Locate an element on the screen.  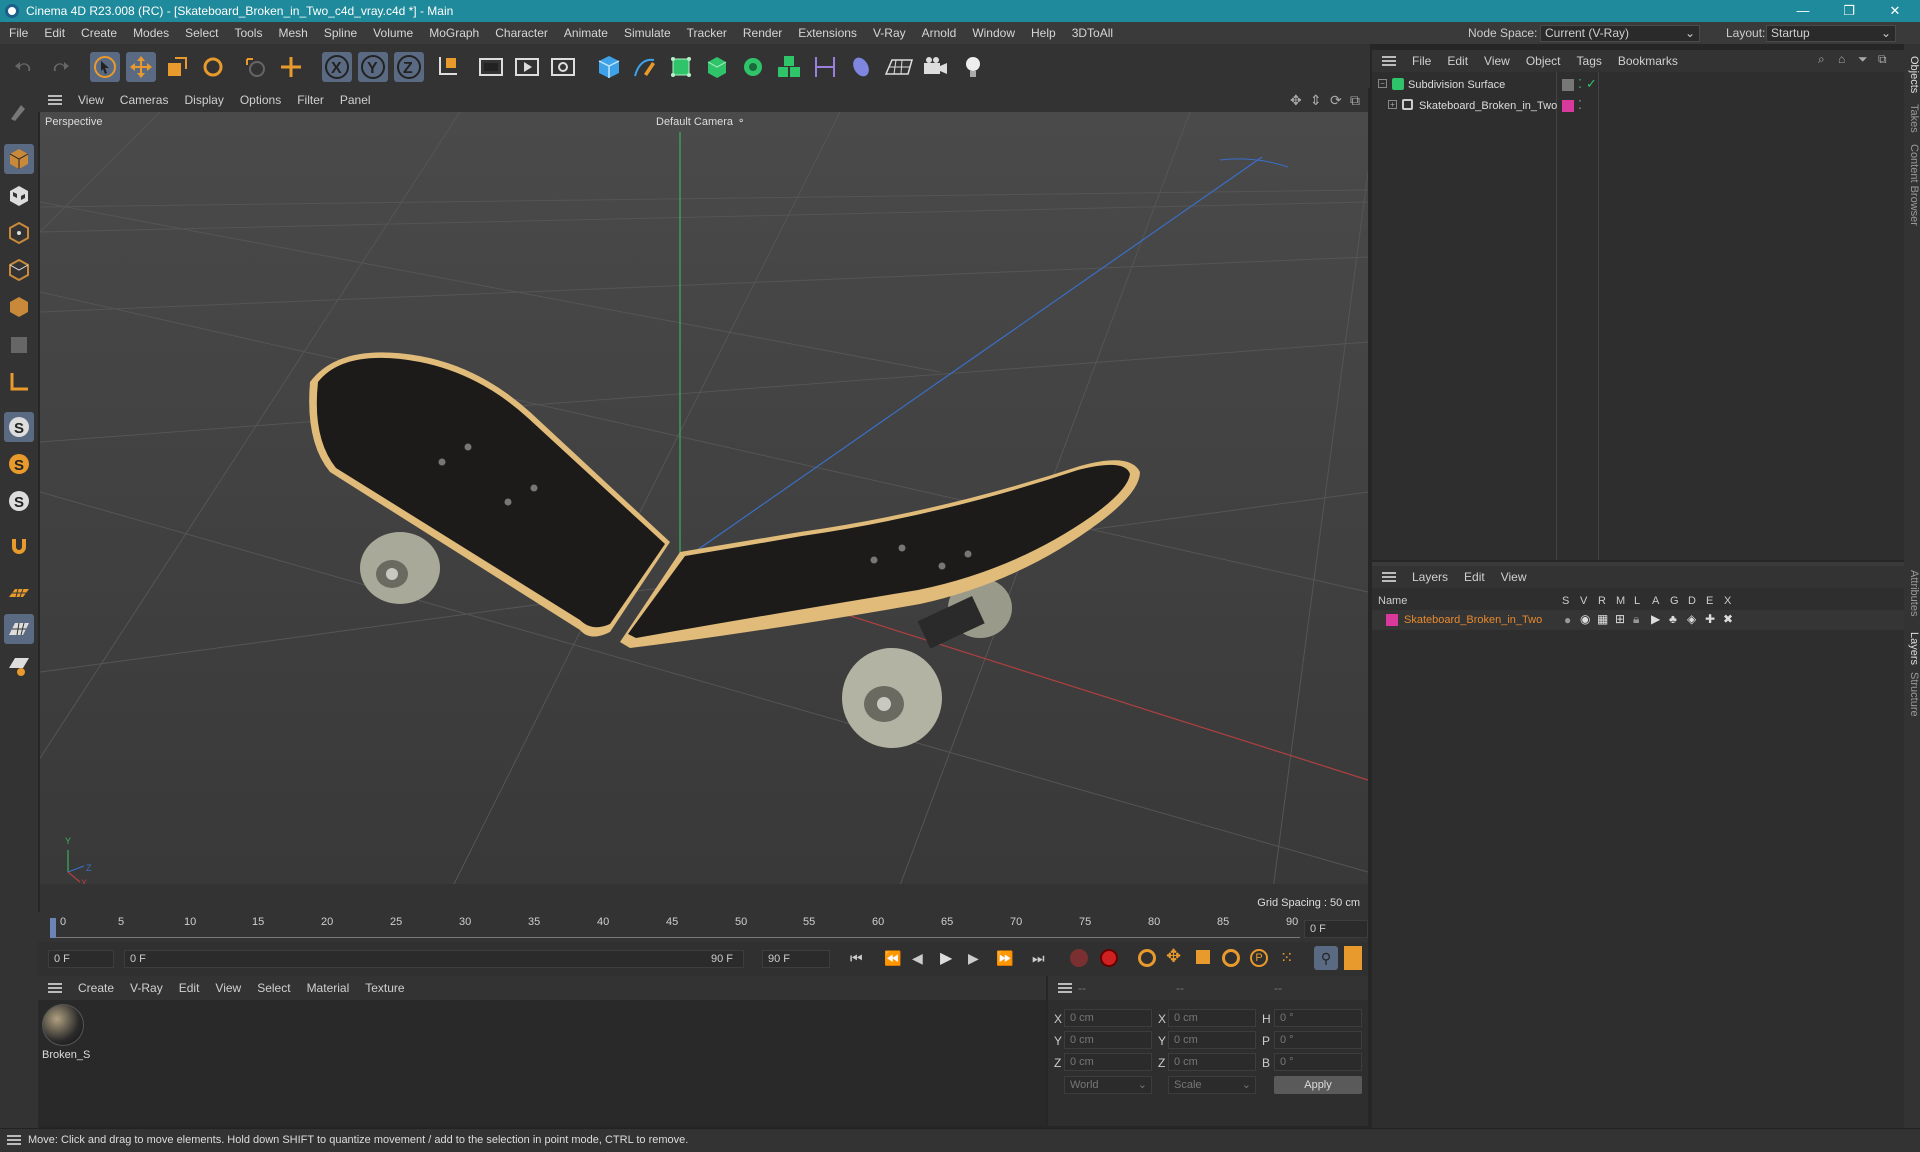
locked-workplane-icon is located at coordinates (19, 666).